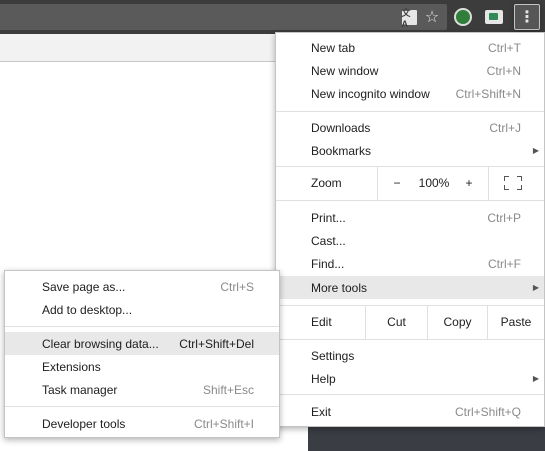 Image resolution: width=545 pixels, height=451 pixels. I want to click on menu-item-new-window: New window Ctrl+N, so click(410, 70).